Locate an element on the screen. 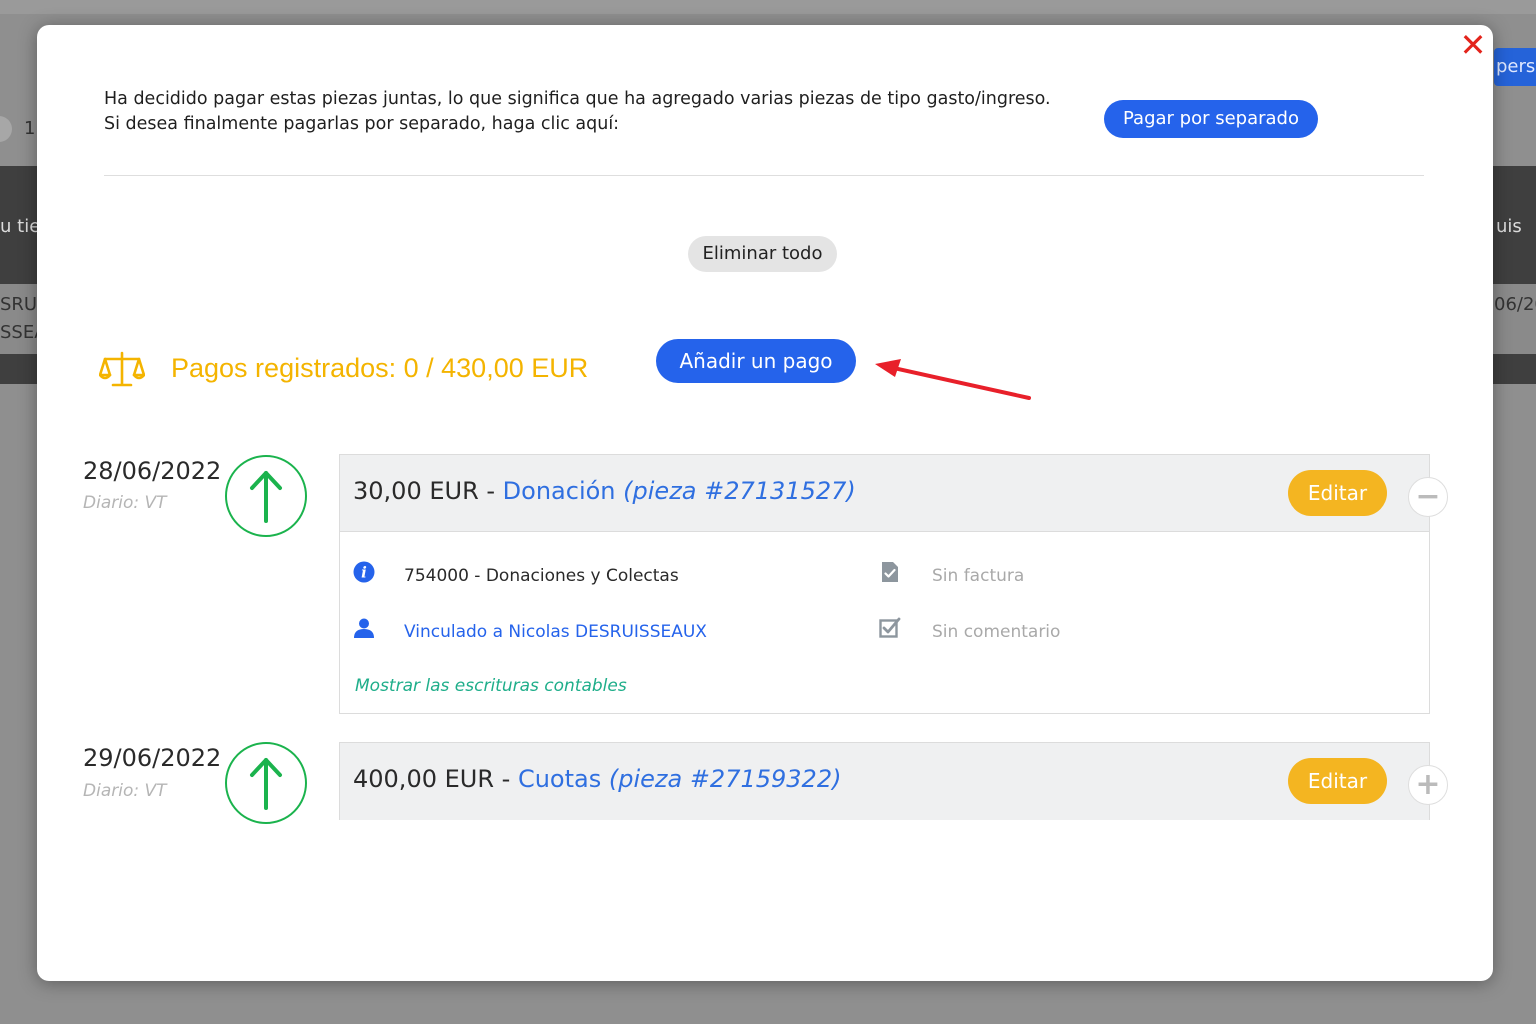  payment-title: 400,00 EUR - Cuotas (pieza #27159322) is located at coordinates (597, 779).